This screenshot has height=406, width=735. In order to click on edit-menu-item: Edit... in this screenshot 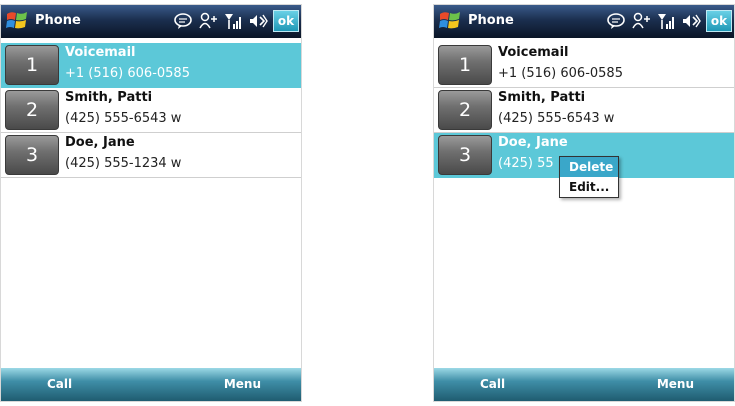, I will do `click(589, 187)`.